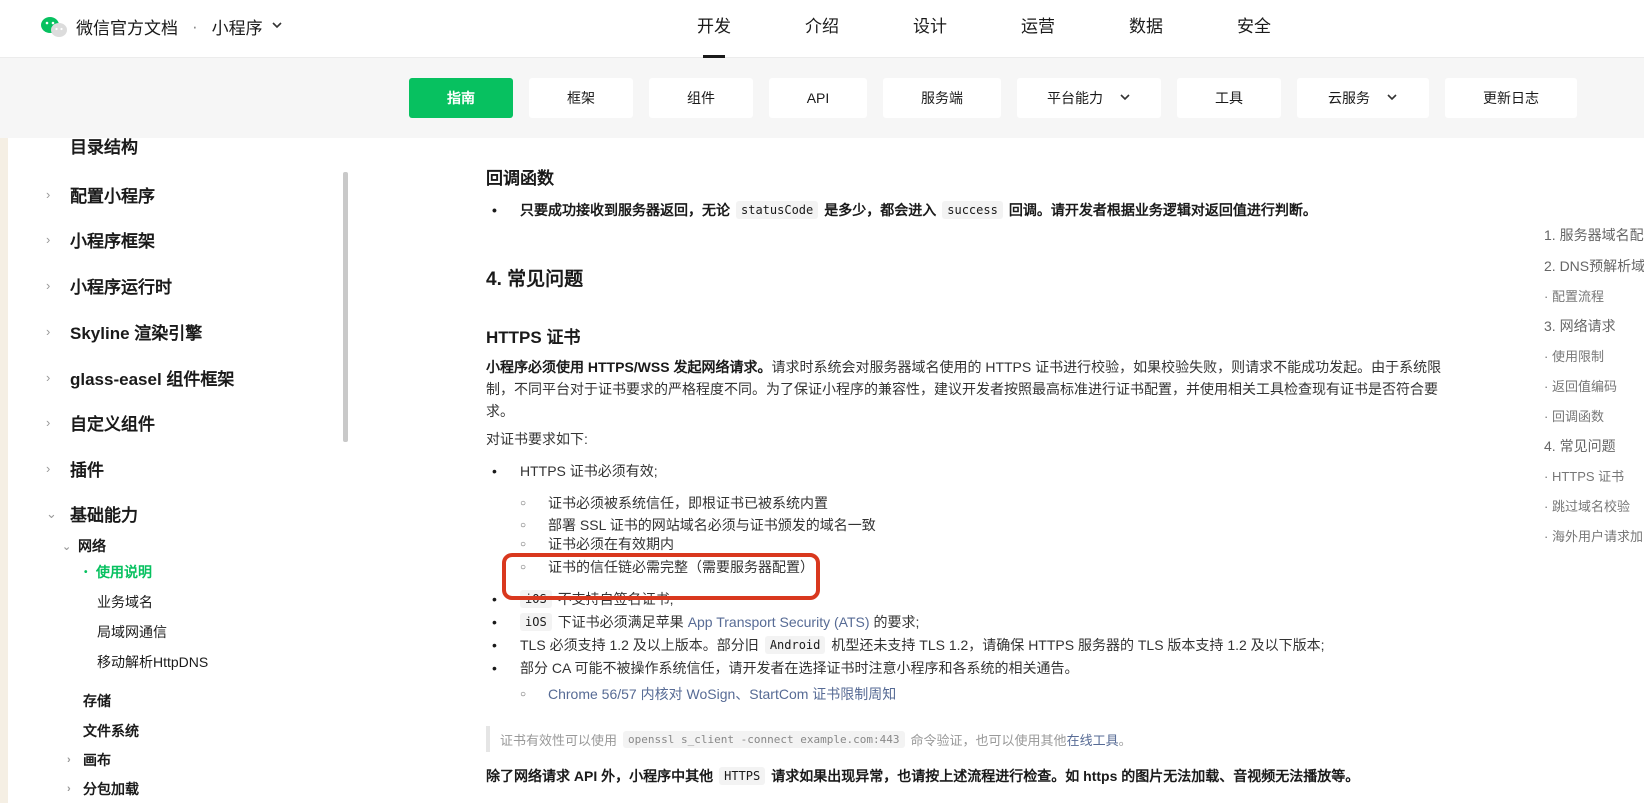 This screenshot has height=803, width=1644. I want to click on top-header: 微信官方文档 · 小程序 开发 介绍 设计 运营 数据 安全, so click(822, 29).